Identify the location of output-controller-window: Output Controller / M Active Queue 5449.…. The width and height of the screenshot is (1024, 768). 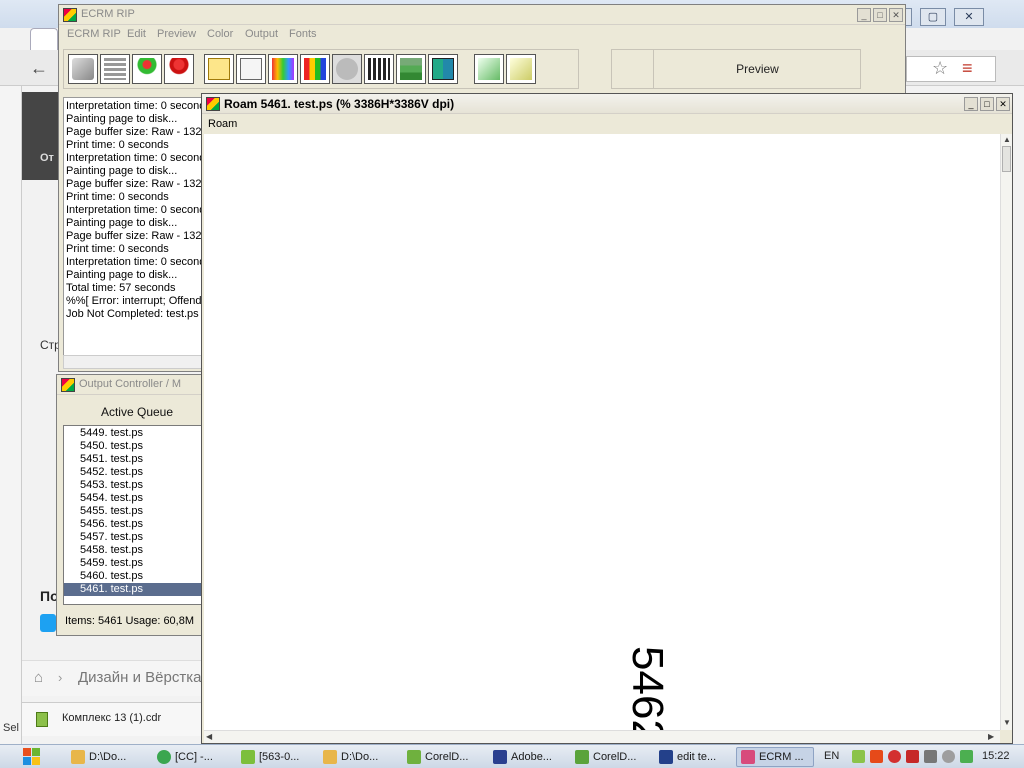
(131, 505).